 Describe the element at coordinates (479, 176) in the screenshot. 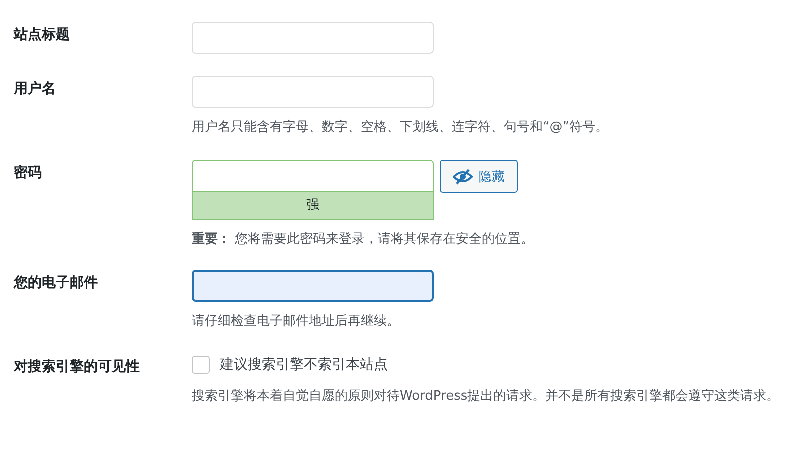

I see `hide-password-button: 隐藏` at that location.